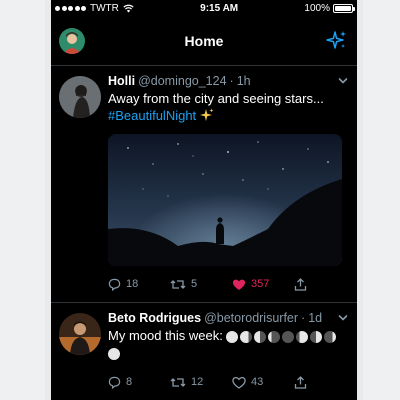  I want to click on reply-button: 8, so click(139, 382).